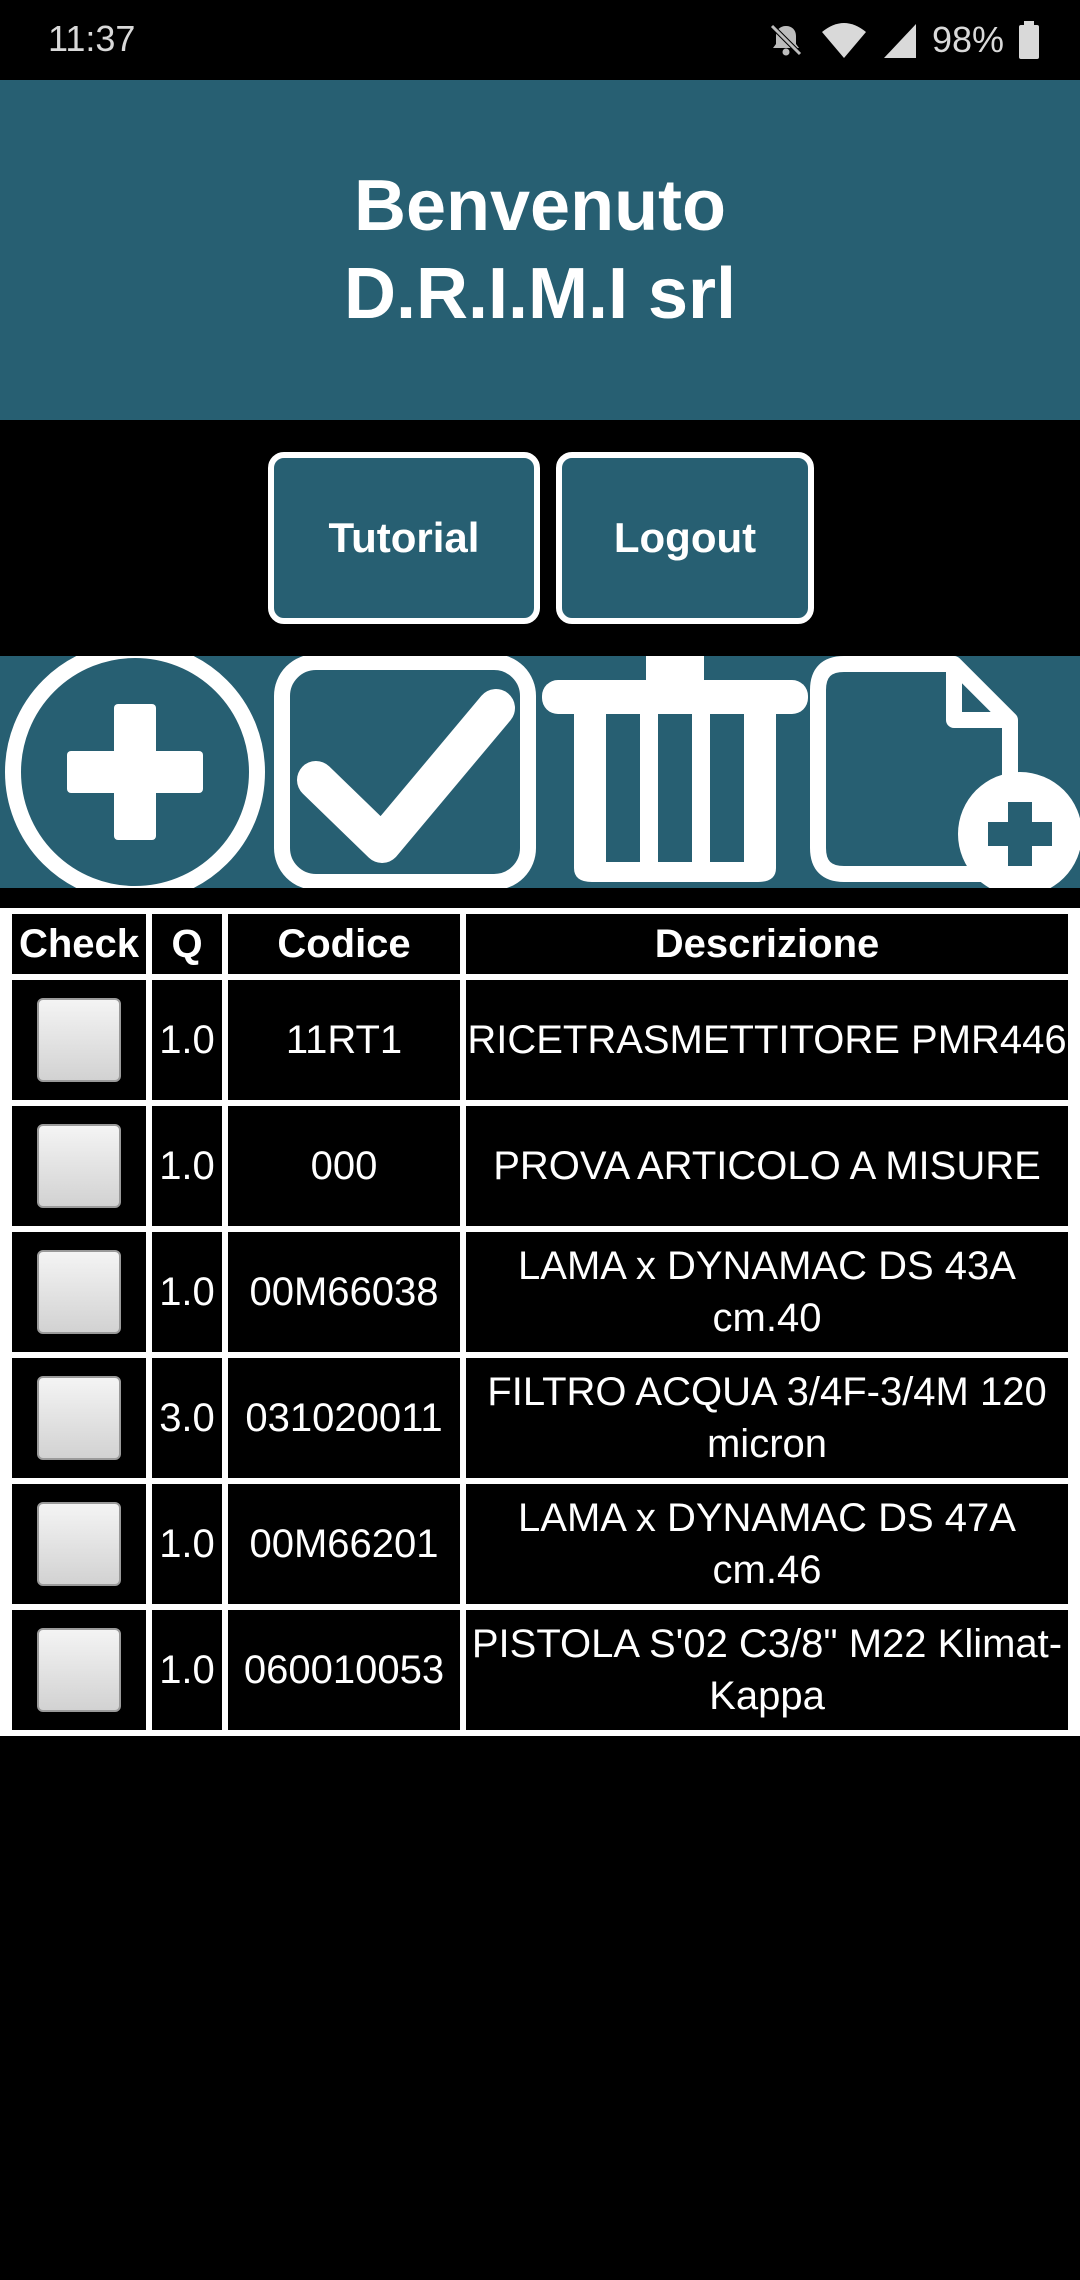  Describe the element at coordinates (404, 538) in the screenshot. I see `tutorial-button: Tutorial` at that location.